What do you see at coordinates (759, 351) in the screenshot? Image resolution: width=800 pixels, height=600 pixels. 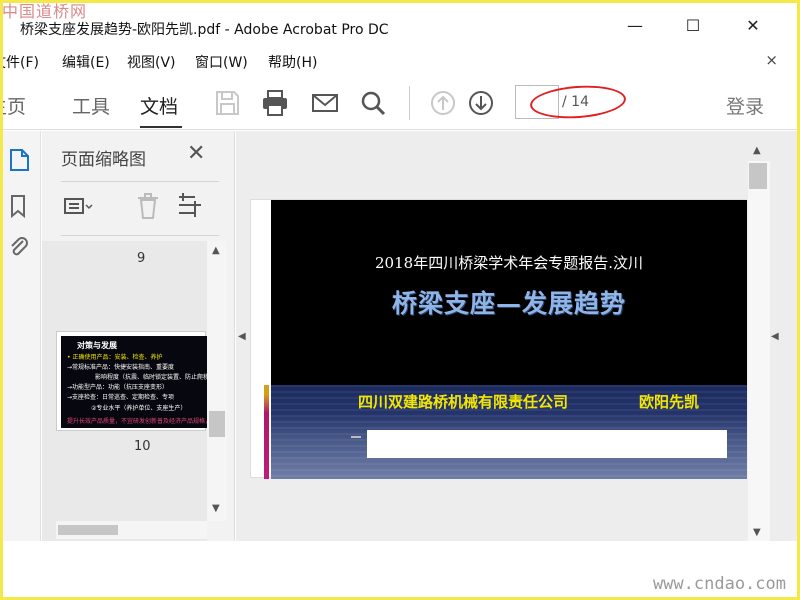 I see `document-scrollbar-track` at bounding box center [759, 351].